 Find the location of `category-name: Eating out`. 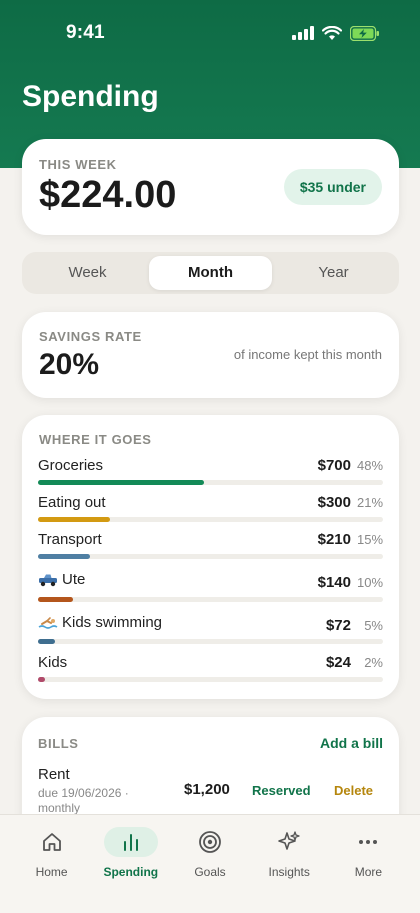

category-name: Eating out is located at coordinates (72, 502).